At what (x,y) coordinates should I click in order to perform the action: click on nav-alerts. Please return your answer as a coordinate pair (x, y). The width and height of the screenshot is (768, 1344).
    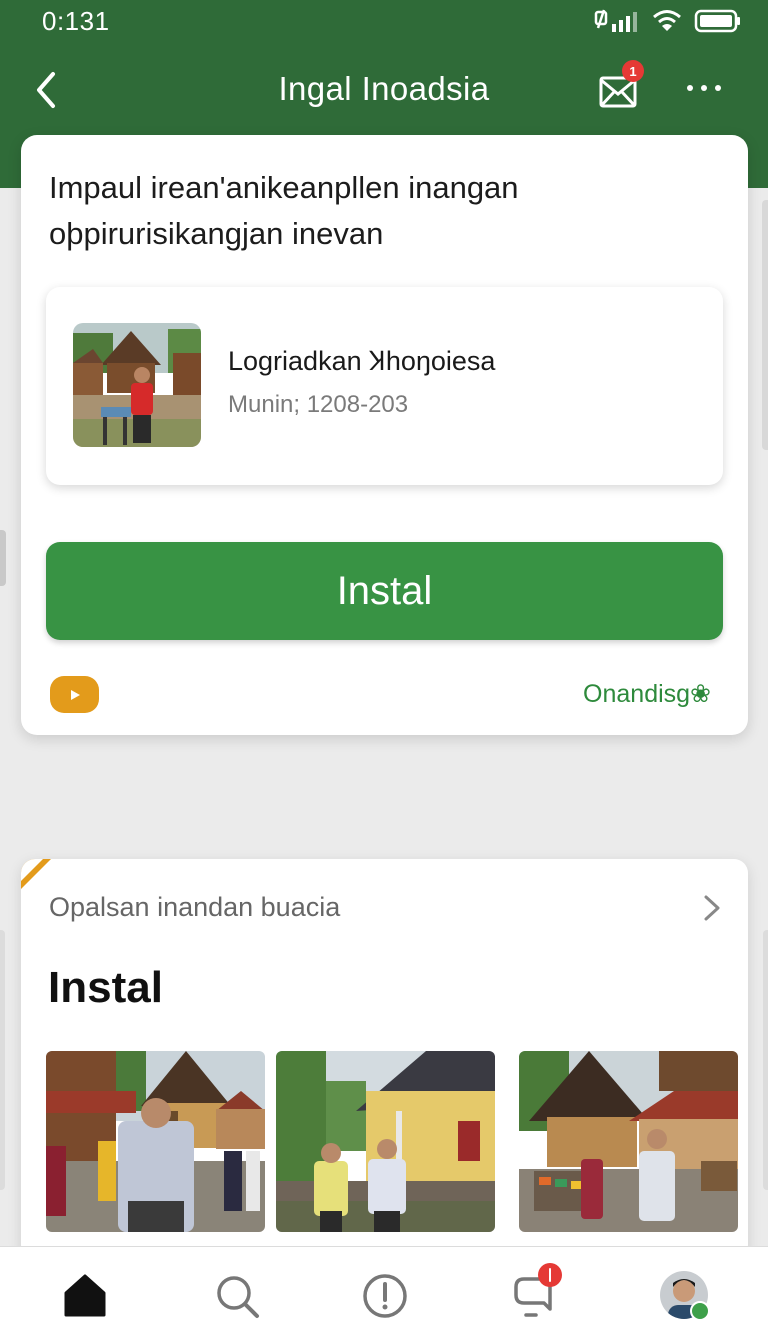
    Looking at the image, I should click on (385, 1296).